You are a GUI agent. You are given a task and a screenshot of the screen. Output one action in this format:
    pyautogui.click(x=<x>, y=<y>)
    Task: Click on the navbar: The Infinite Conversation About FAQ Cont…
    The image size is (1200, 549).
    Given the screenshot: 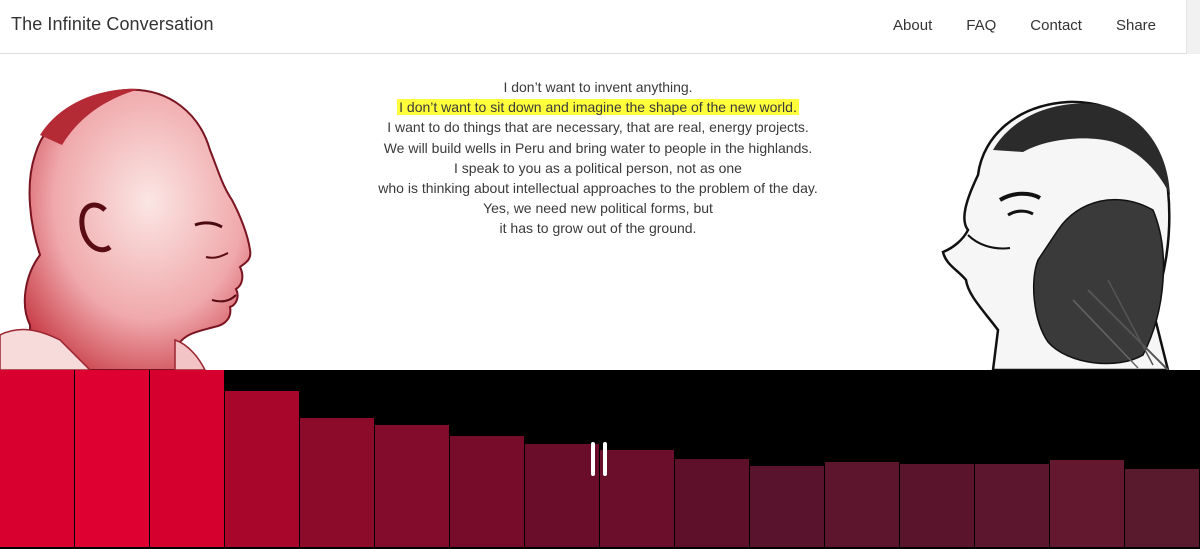 What is the action you would take?
    pyautogui.click(x=593, y=27)
    